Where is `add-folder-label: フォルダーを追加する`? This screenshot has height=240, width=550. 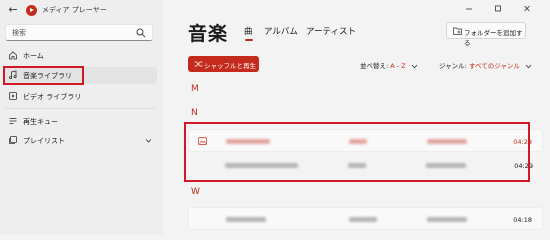
add-folder-label: フォルダーを追加する is located at coordinates (493, 38).